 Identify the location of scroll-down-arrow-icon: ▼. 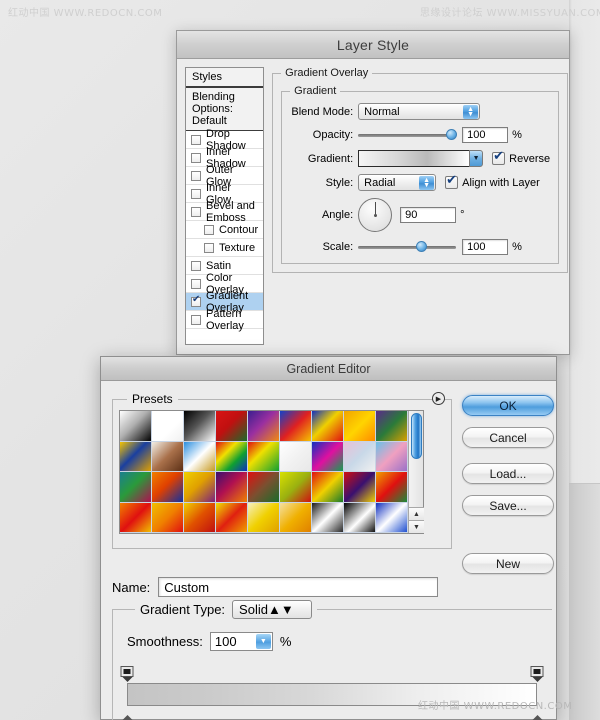
(416, 526).